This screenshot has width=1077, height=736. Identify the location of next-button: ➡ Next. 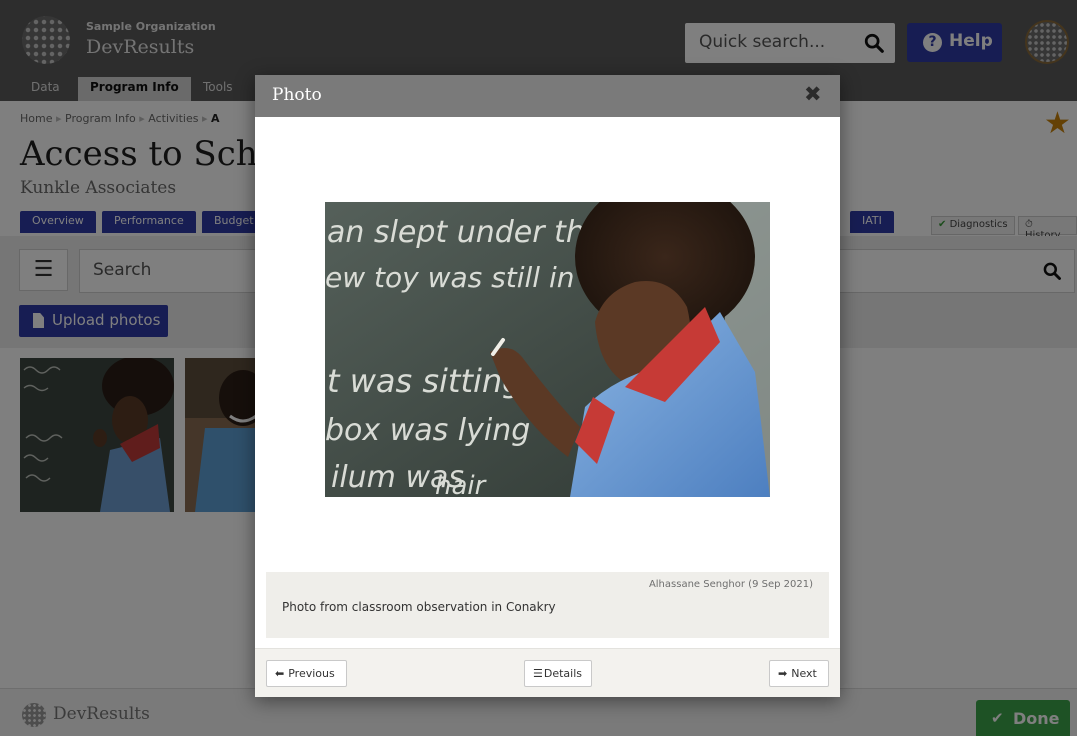
(799, 673).